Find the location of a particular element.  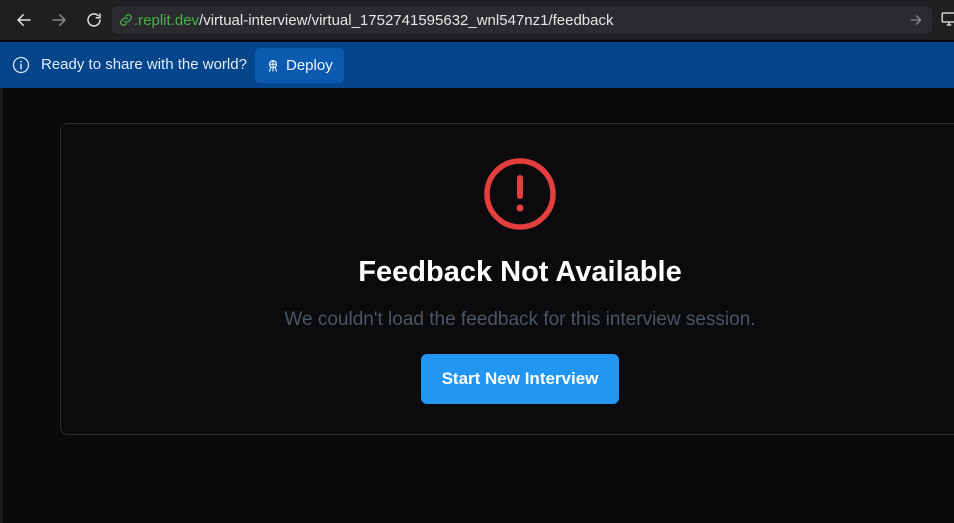

arrow-right-icon is located at coordinates (59, 20).